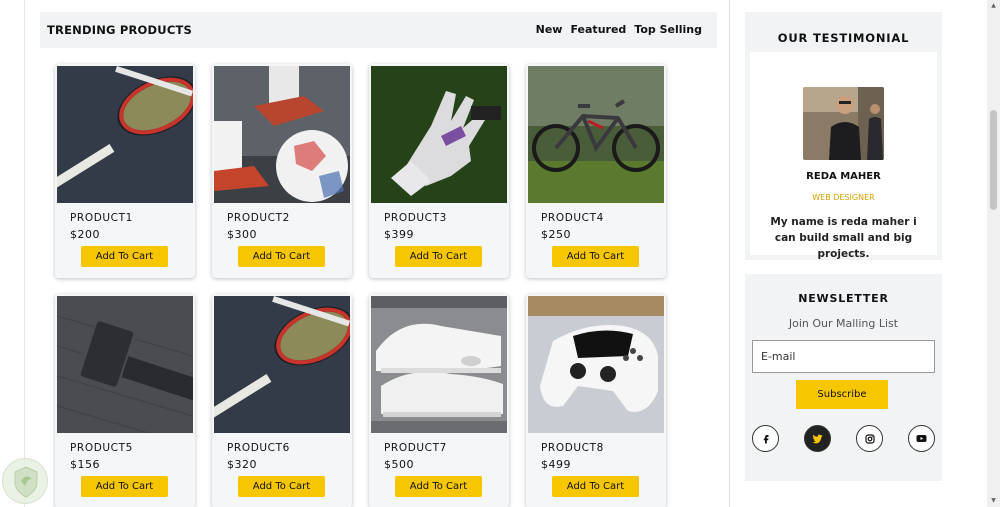 This screenshot has width=1000, height=507. What do you see at coordinates (993, 253) in the screenshot?
I see `vertical-scrollbar: ▲ ▼` at bounding box center [993, 253].